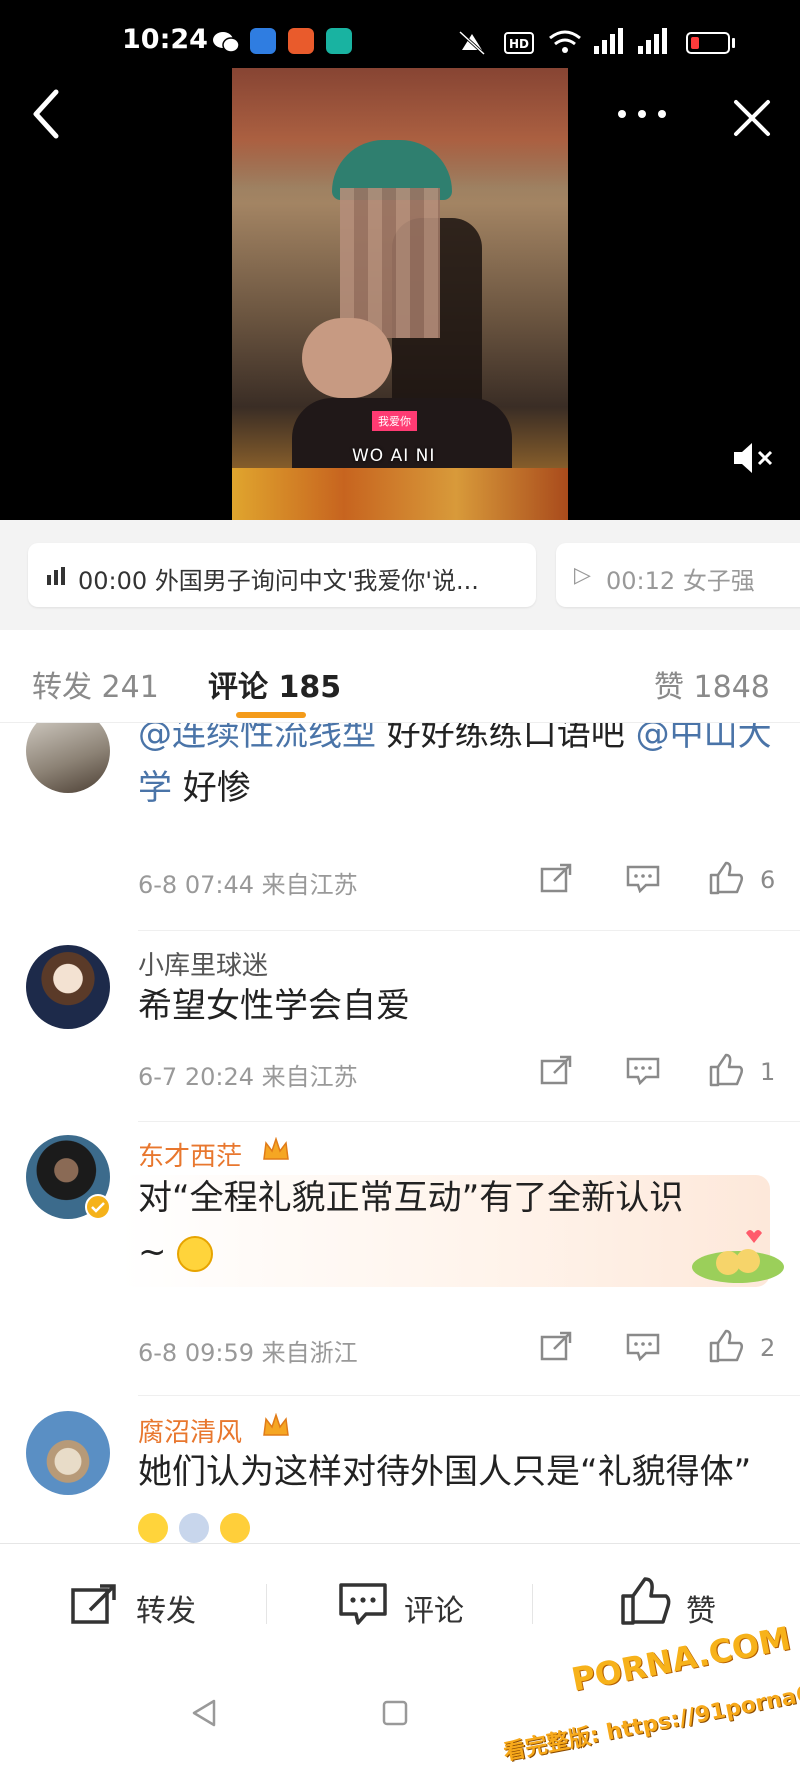  I want to click on back-button, so click(48, 114).